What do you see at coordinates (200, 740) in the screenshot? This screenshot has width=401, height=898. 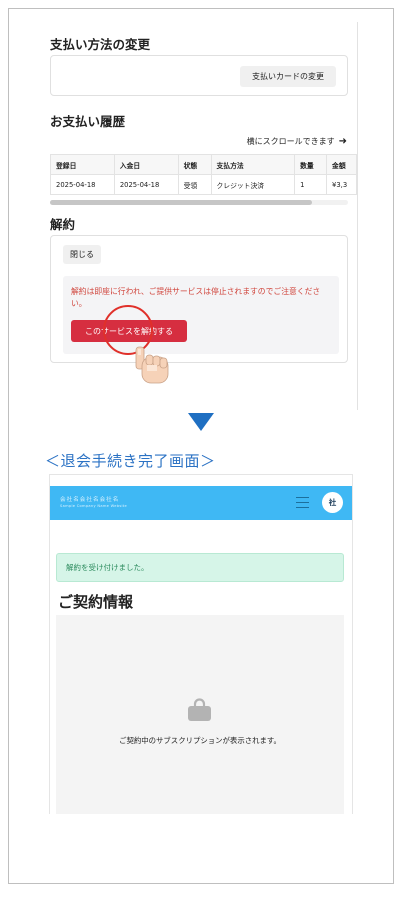 I see `empty-state-message: ご契約中のサブスクリプションが表示されます。` at bounding box center [200, 740].